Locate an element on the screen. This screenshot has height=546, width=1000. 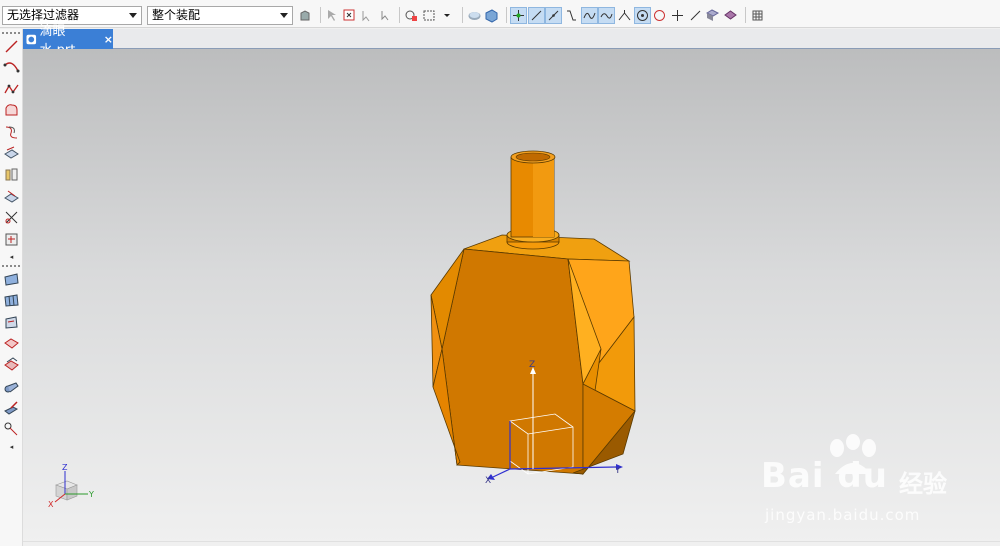
view-triad: Z Y X is located at coordinates (71, 489).